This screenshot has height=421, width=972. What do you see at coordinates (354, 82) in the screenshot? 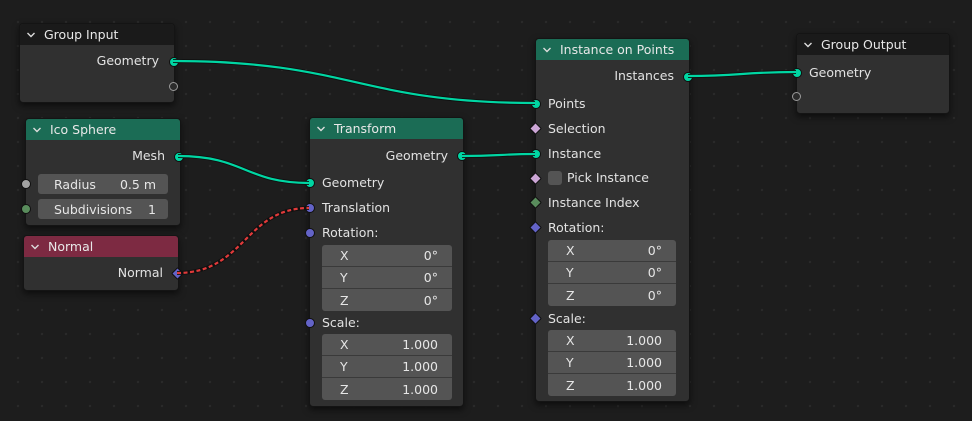
I see `link-group-input-to-points-line` at bounding box center [354, 82].